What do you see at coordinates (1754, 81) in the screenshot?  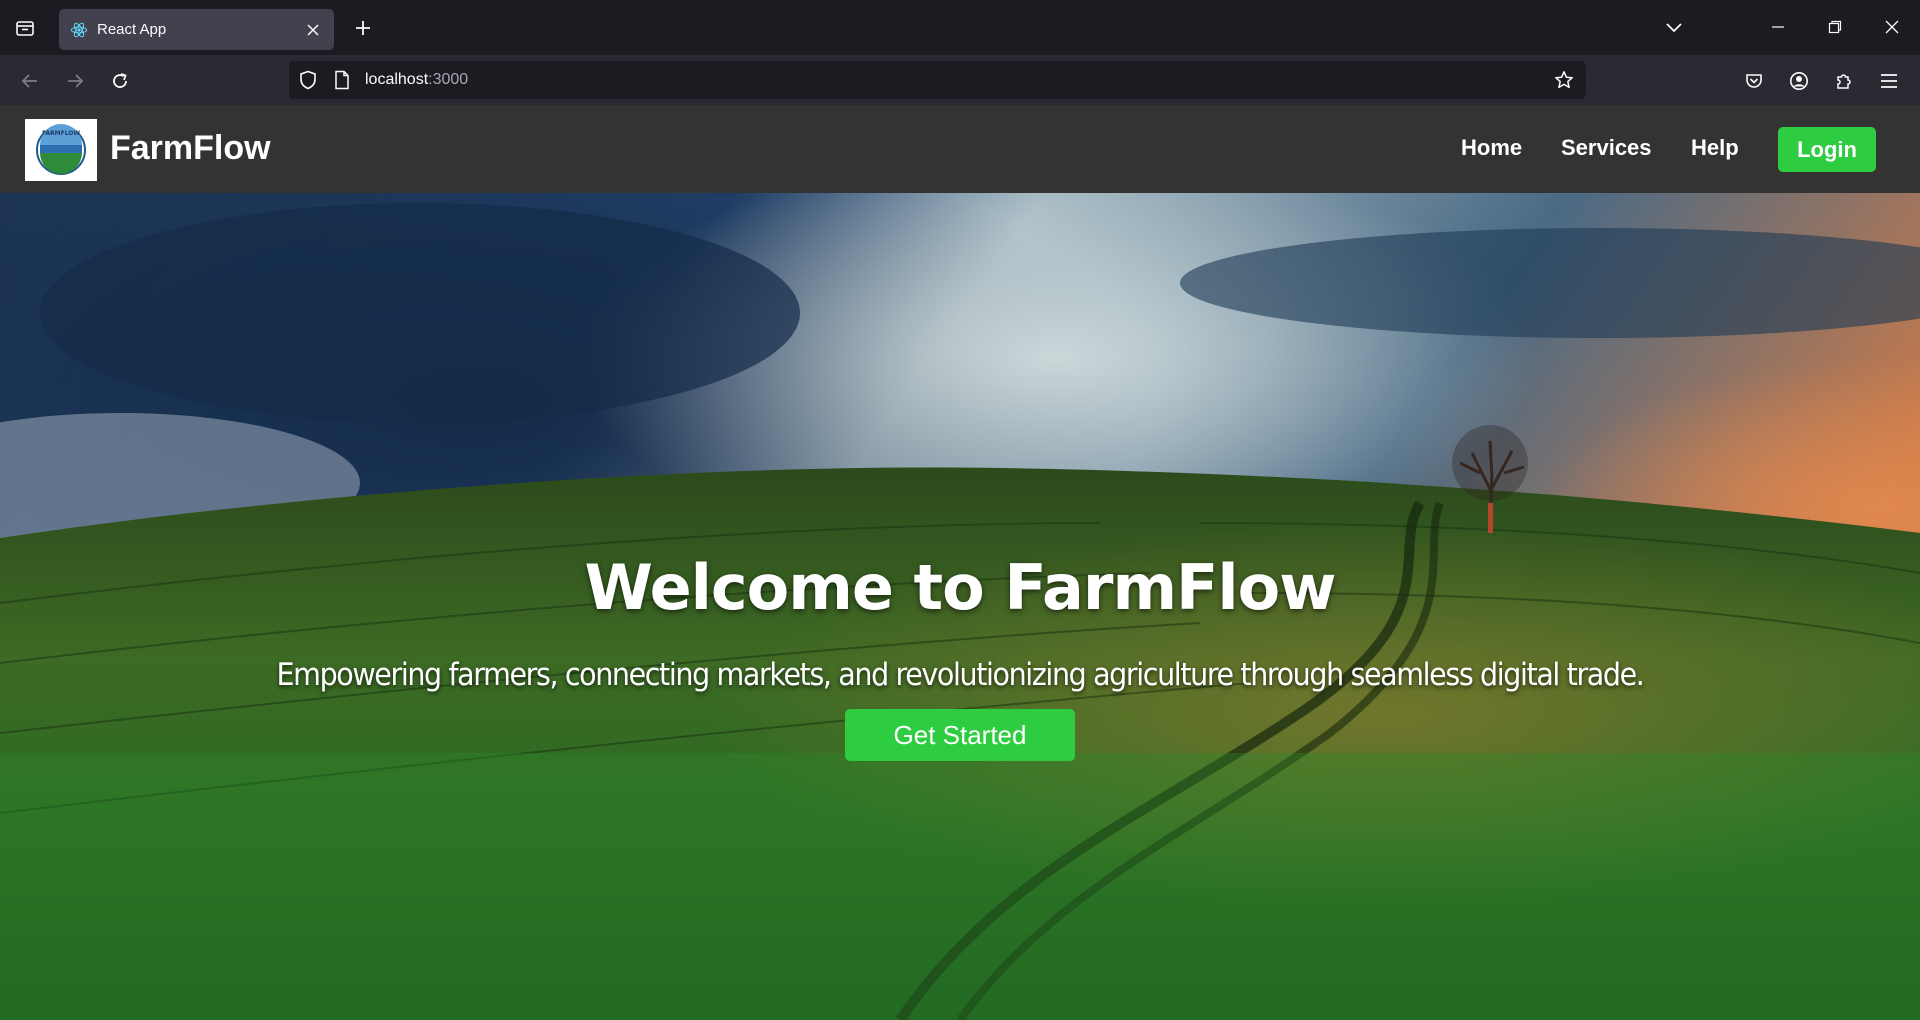 I see `pocket-icon` at bounding box center [1754, 81].